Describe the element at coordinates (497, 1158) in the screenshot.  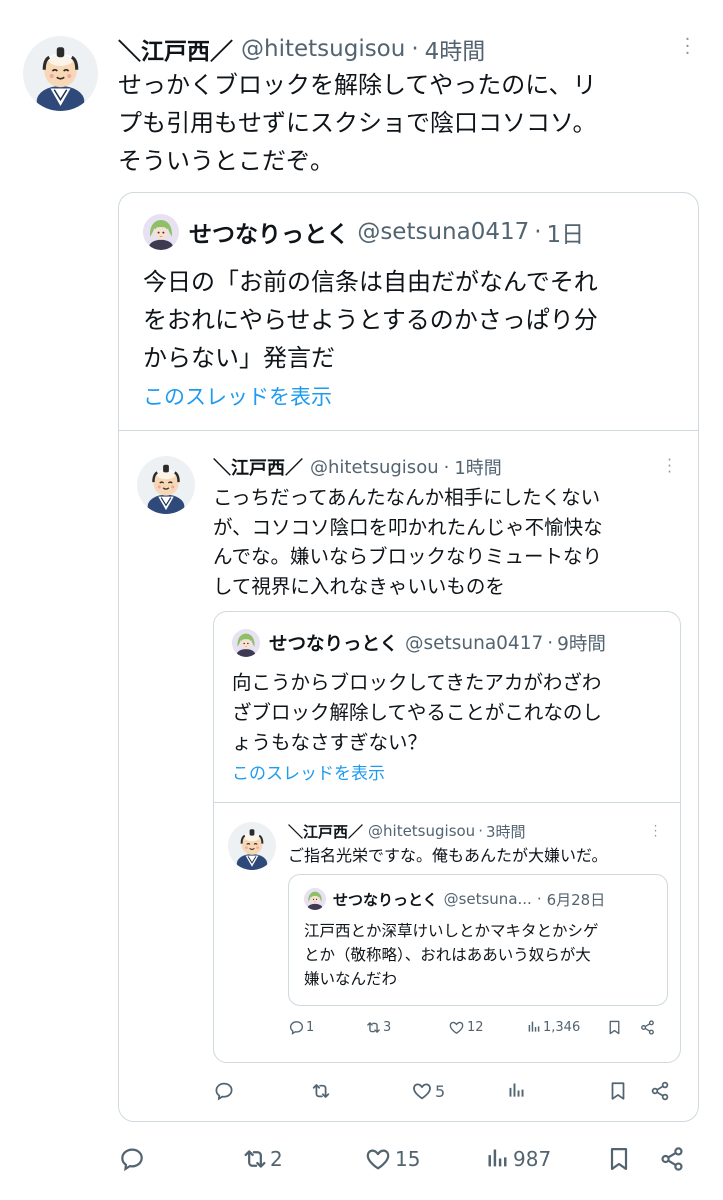
I see `views-icon` at that location.